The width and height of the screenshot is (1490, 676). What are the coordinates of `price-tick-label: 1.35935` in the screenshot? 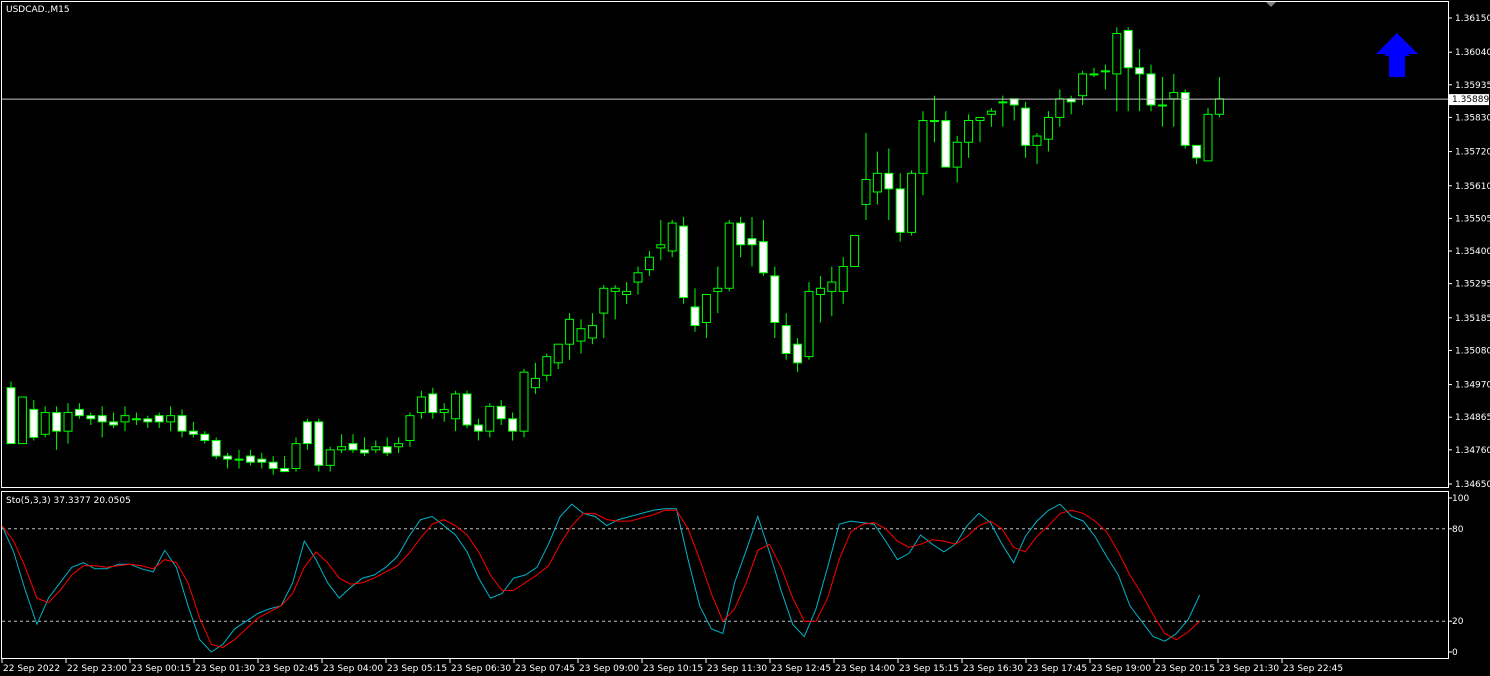 It's located at (1472, 86).